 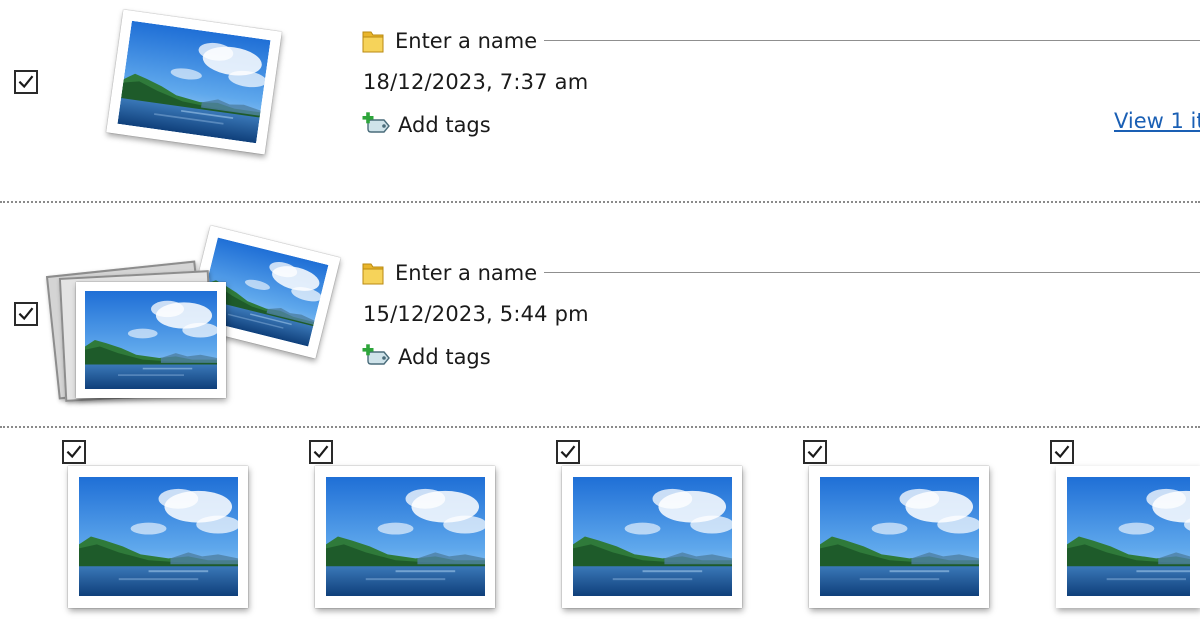 I want to click on group-1-add-tags: Add tags, so click(x=426, y=125).